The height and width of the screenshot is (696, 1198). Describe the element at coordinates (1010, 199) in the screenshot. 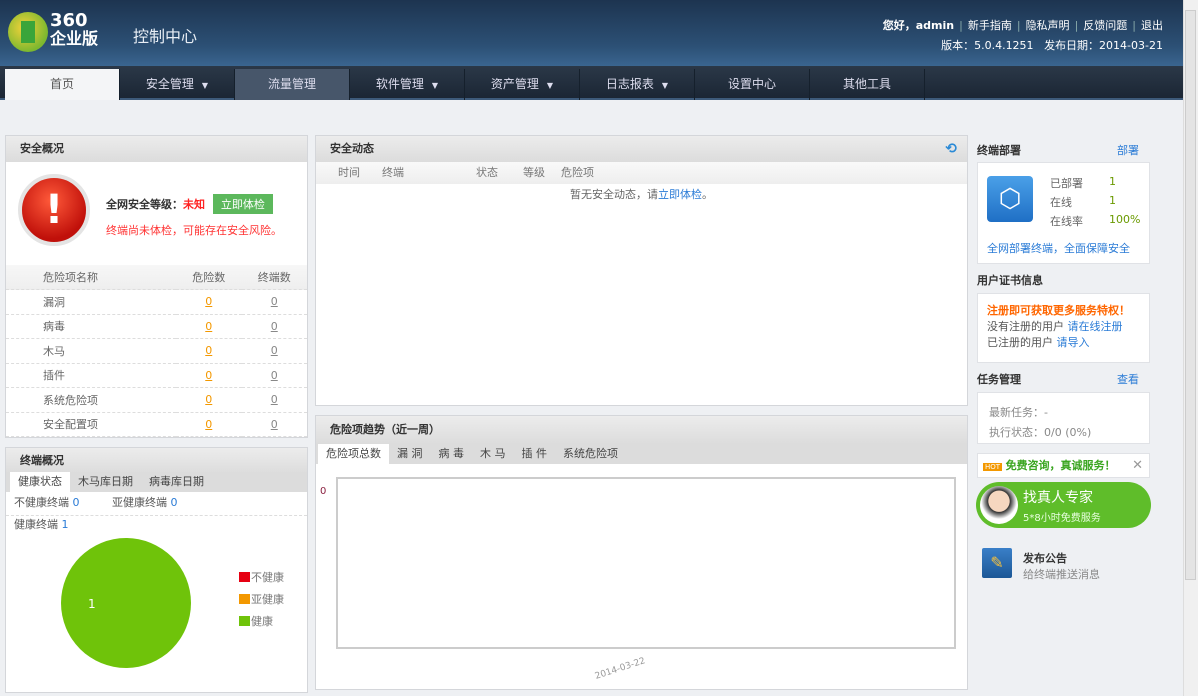

I see `package-icon: ⬡` at that location.